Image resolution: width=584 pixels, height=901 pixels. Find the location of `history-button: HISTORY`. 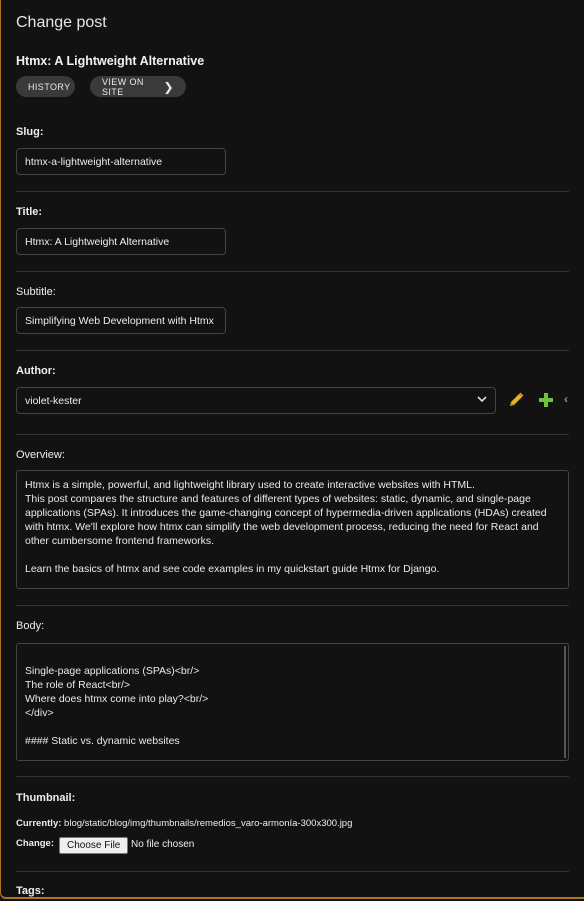

history-button: HISTORY is located at coordinates (45, 86).